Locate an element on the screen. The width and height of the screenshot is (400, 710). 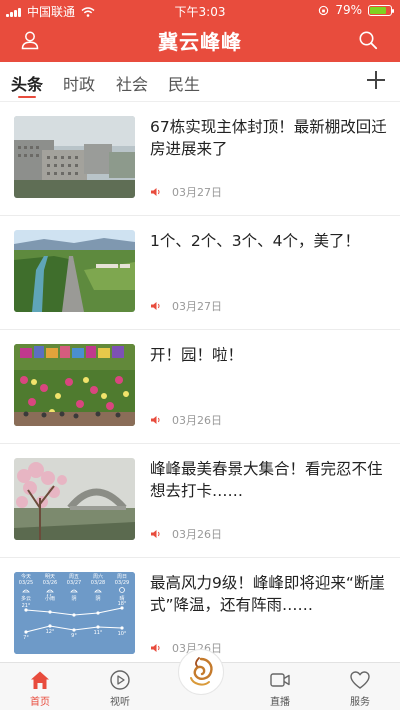
flower-garden-image is located at coordinates (74, 385).